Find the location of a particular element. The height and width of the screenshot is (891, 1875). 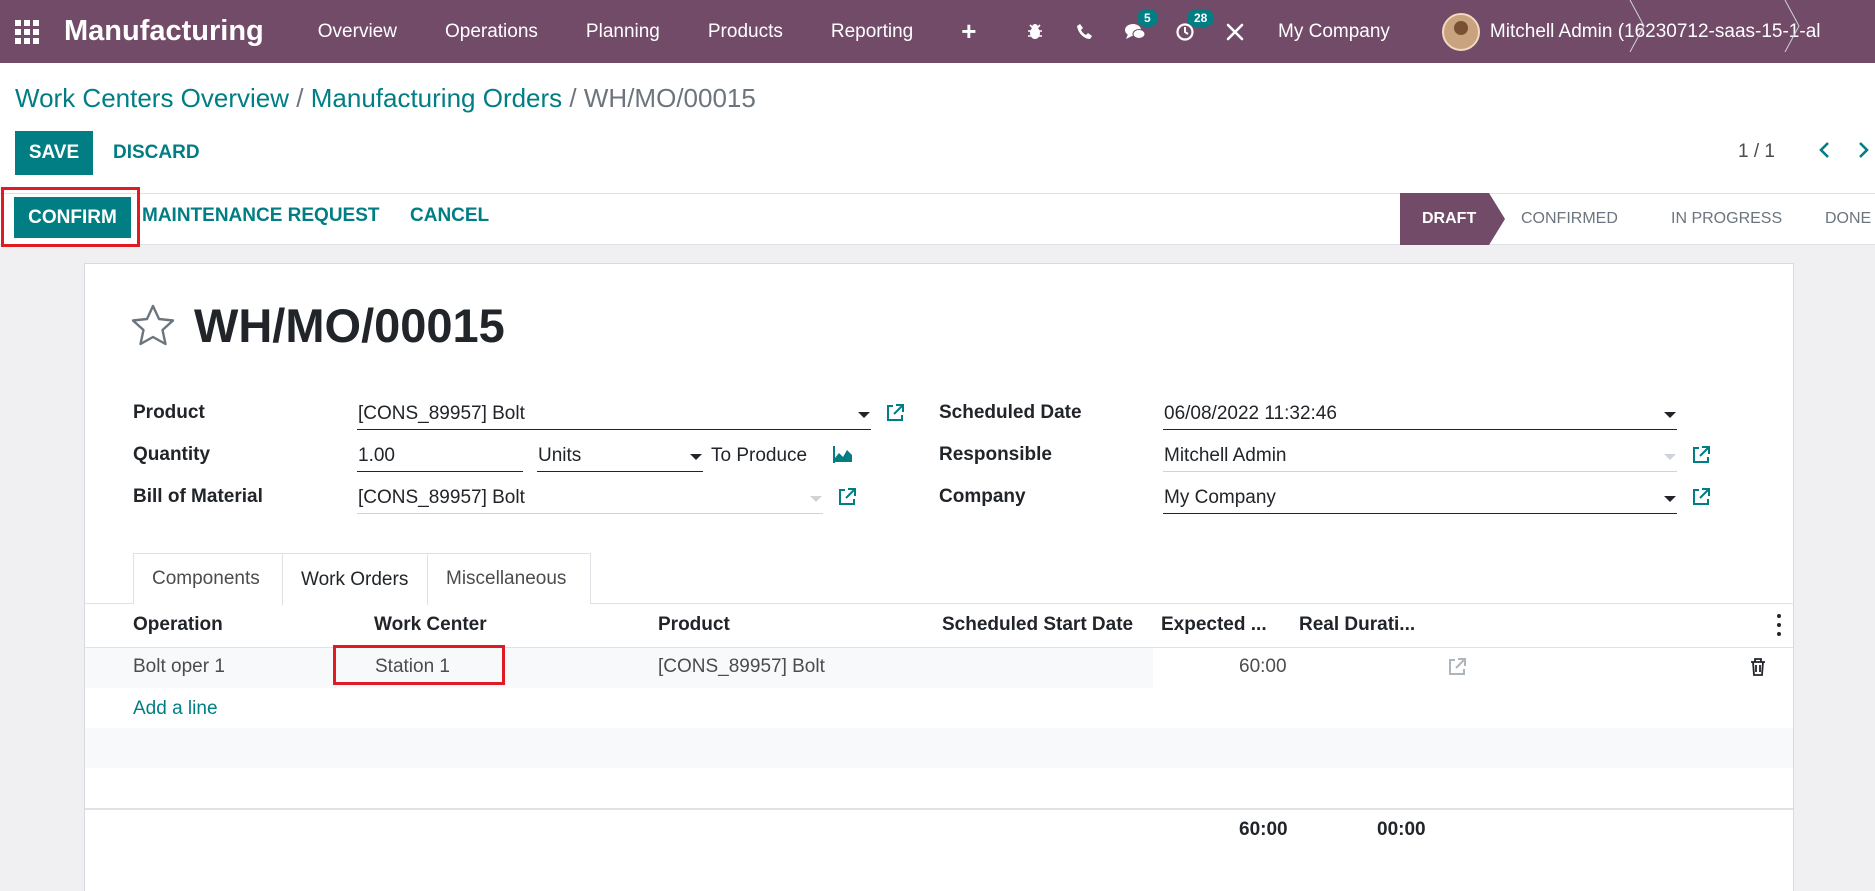

uom-field-underline is located at coordinates (620, 471).